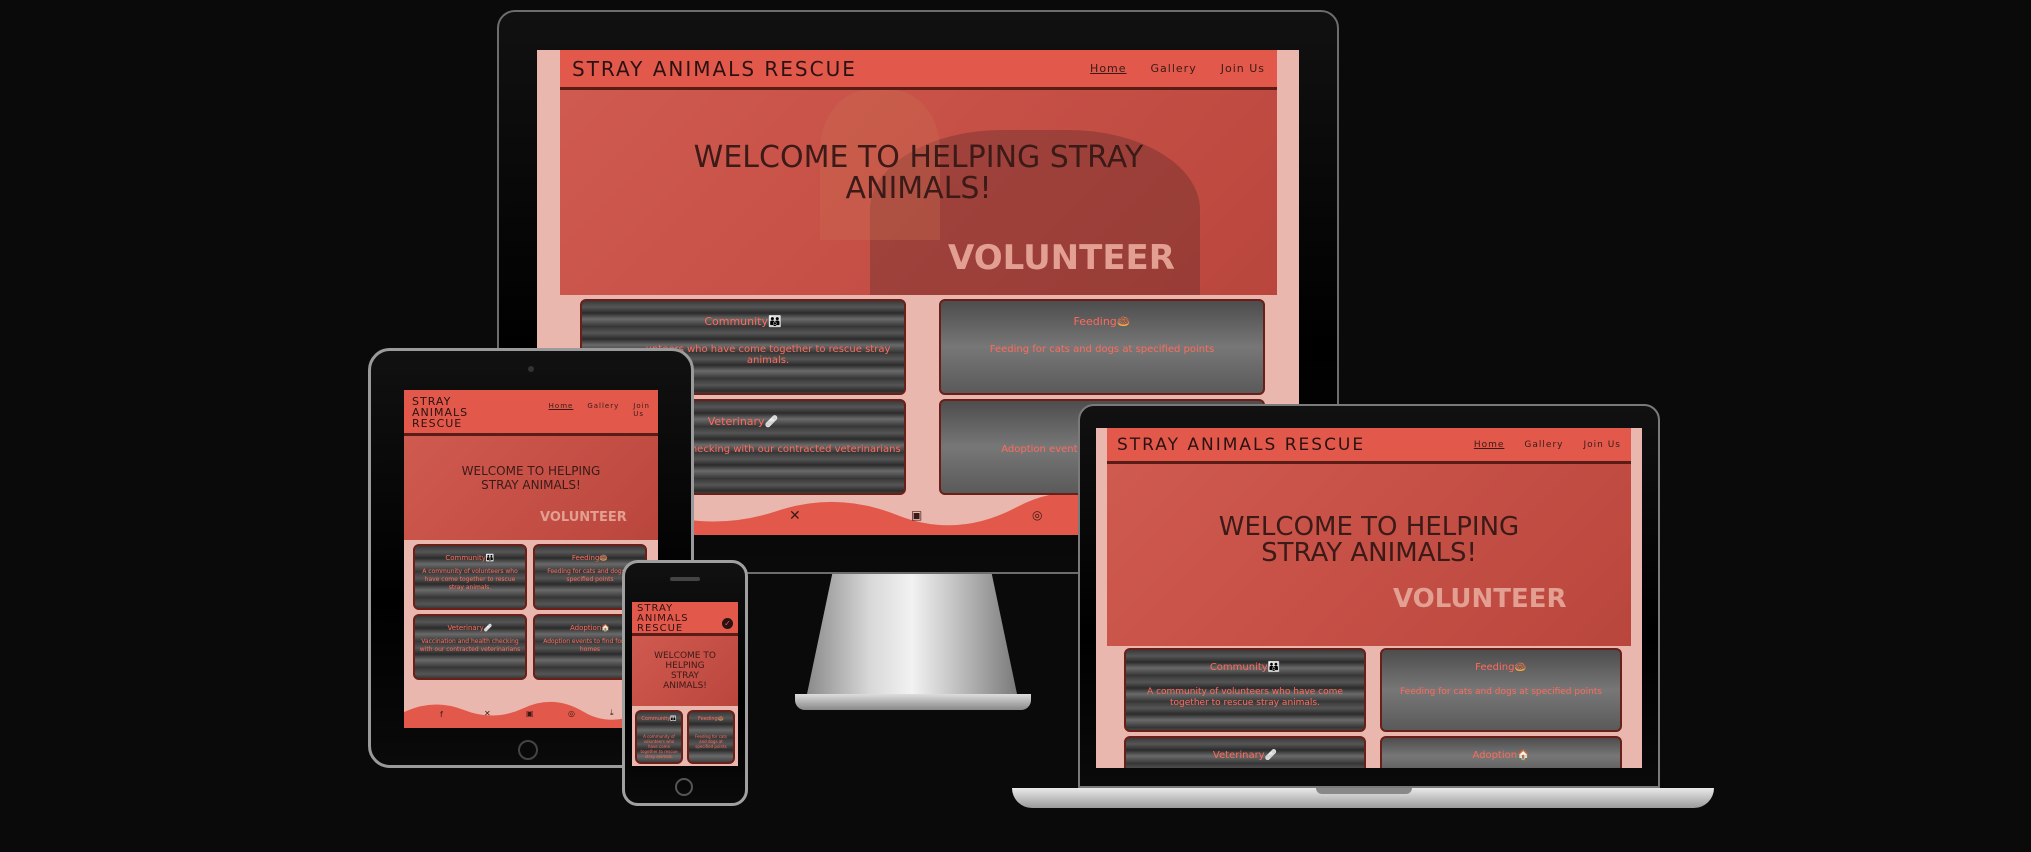 The image size is (2031, 852). Describe the element at coordinates (918, 188) in the screenshot. I see `hero-title-line-2: ANIMALS!` at that location.